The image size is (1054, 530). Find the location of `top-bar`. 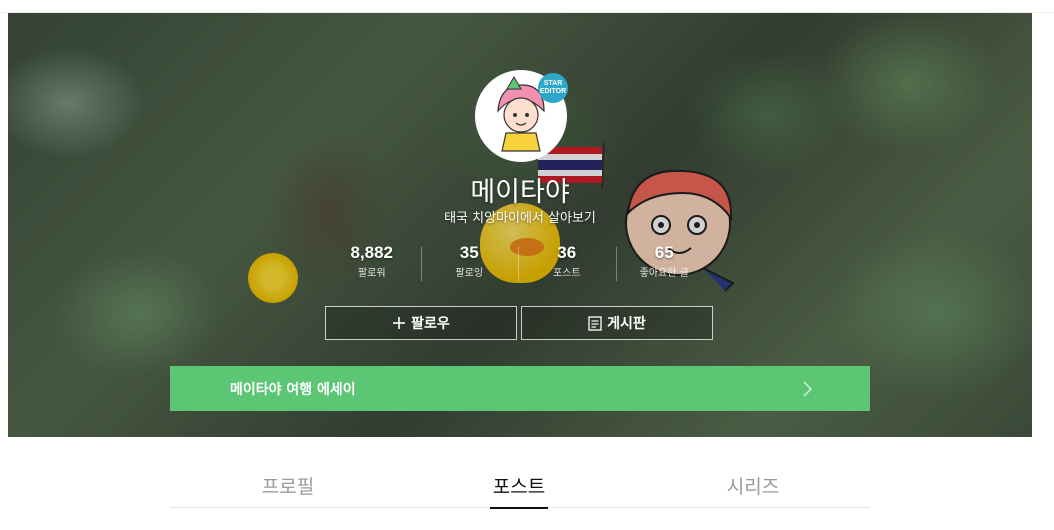

top-bar is located at coordinates (527, 6).